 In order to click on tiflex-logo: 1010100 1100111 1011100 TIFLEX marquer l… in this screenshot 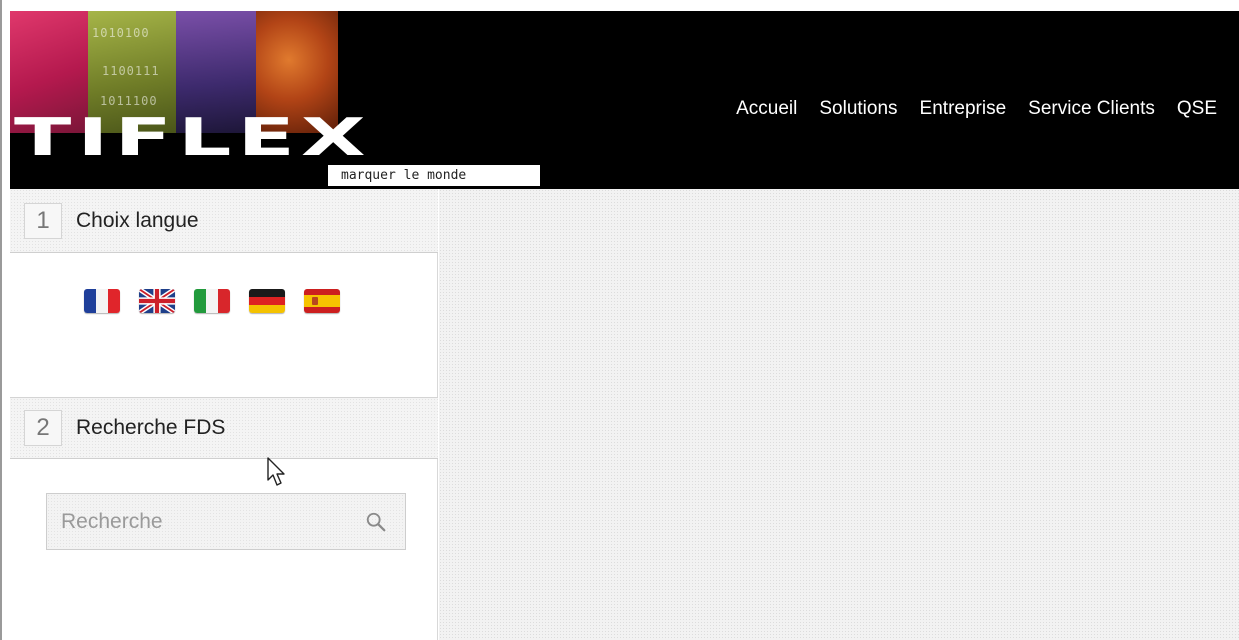, I will do `click(275, 100)`.